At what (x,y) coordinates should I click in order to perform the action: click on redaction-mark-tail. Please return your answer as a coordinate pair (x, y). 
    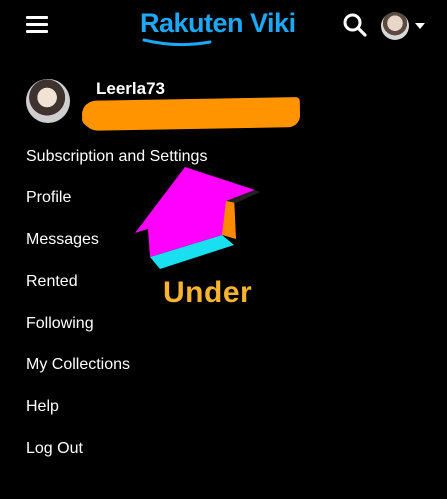
    Looking at the image, I should click on (102, 119).